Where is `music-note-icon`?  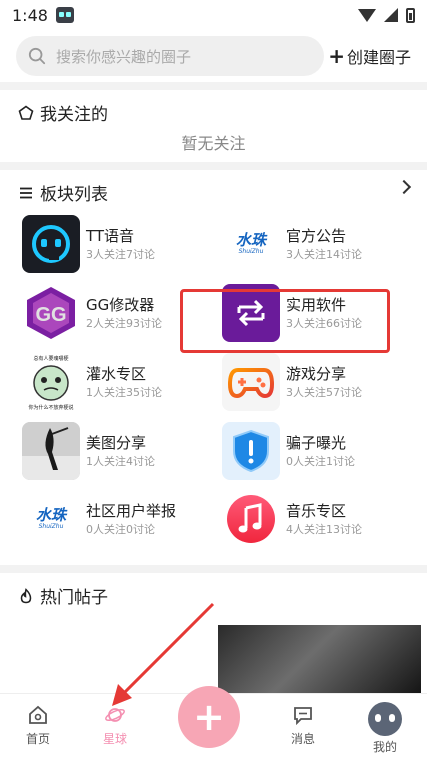 music-note-icon is located at coordinates (251, 519).